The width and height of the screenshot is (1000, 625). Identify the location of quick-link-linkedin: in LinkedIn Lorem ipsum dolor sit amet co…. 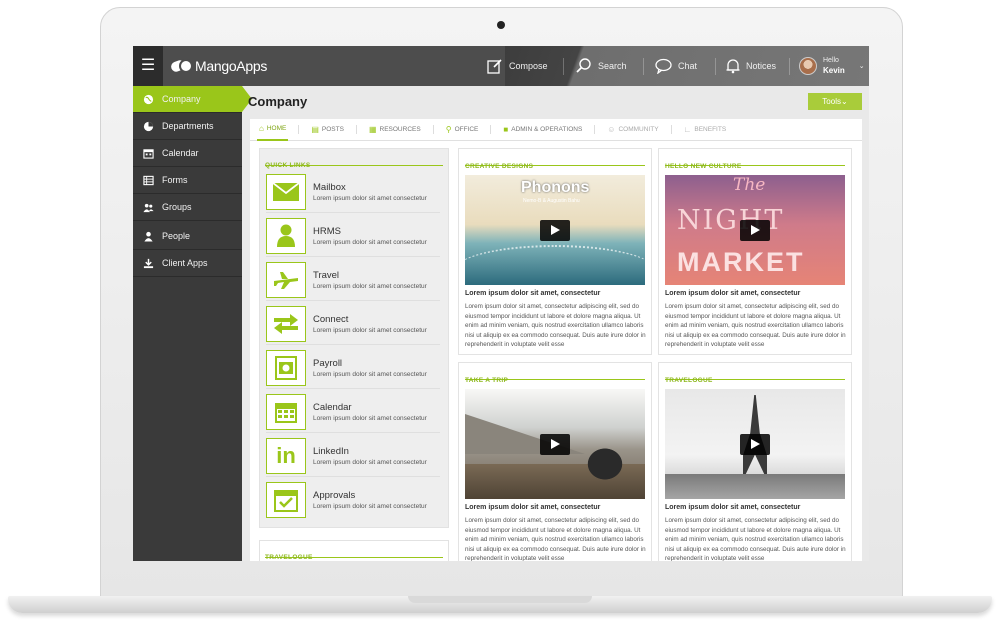
(353, 456).